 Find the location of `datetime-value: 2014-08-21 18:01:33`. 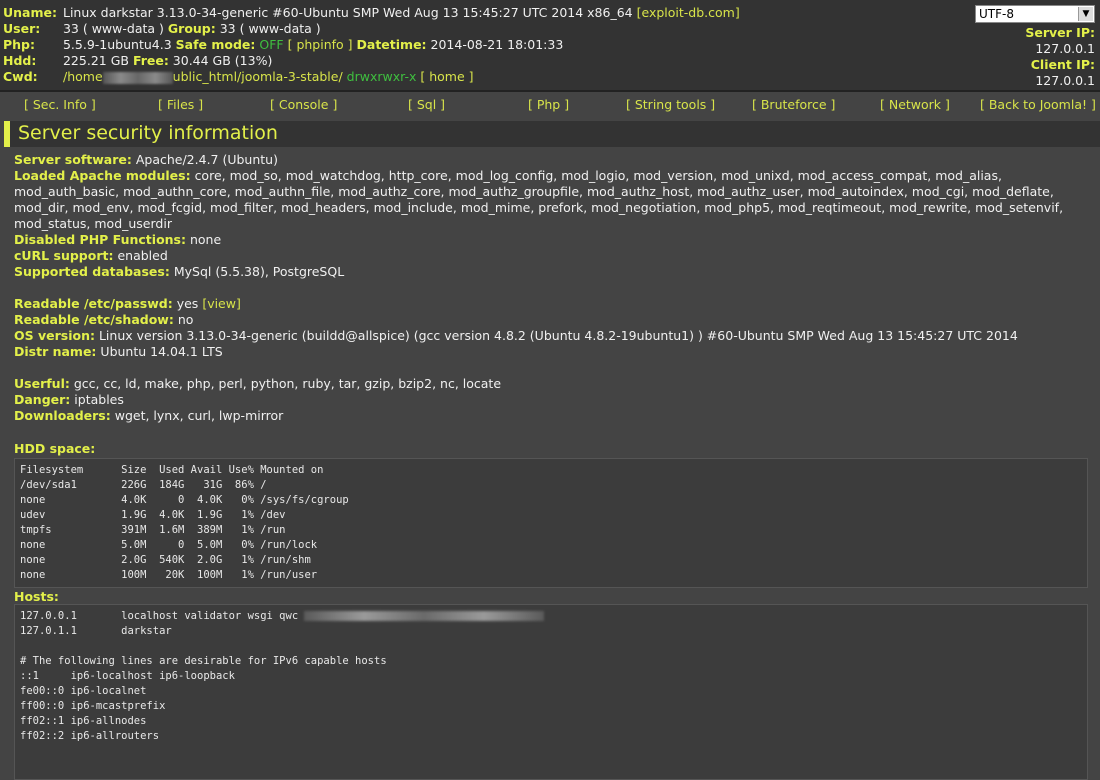

datetime-value: 2014-08-21 18:01:33 is located at coordinates (497, 44).